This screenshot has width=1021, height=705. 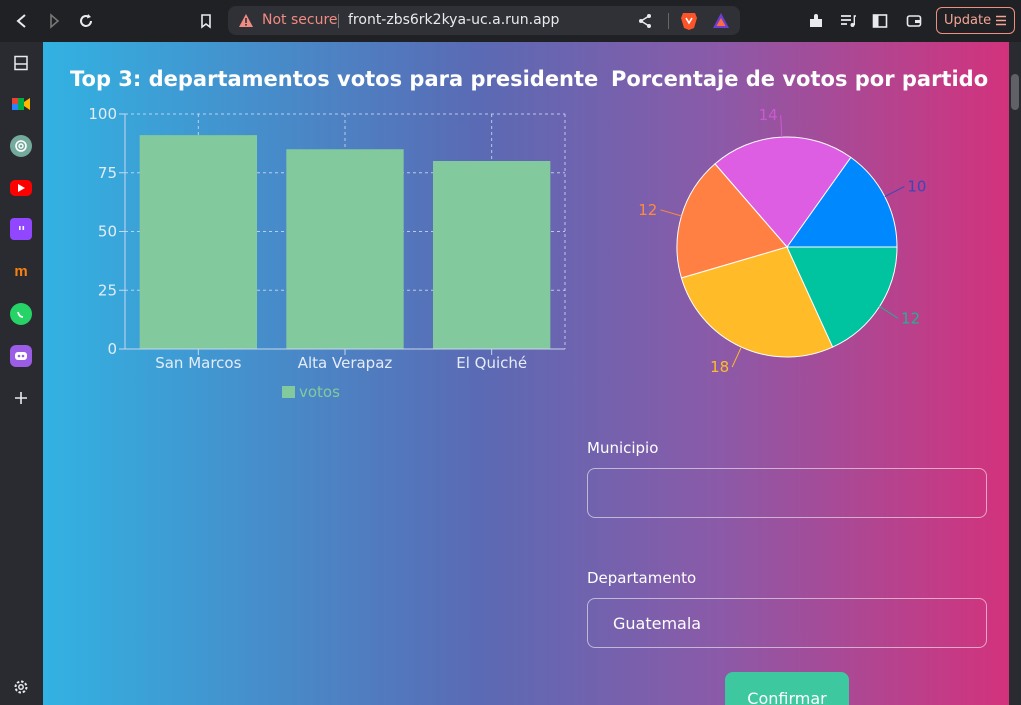 What do you see at coordinates (816, 21) in the screenshot?
I see `extensions-icon` at bounding box center [816, 21].